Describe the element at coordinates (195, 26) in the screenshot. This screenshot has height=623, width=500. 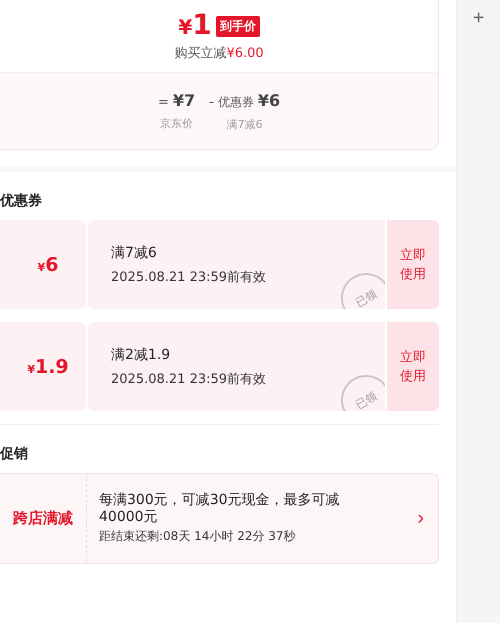
I see `final-price: ¥1` at that location.